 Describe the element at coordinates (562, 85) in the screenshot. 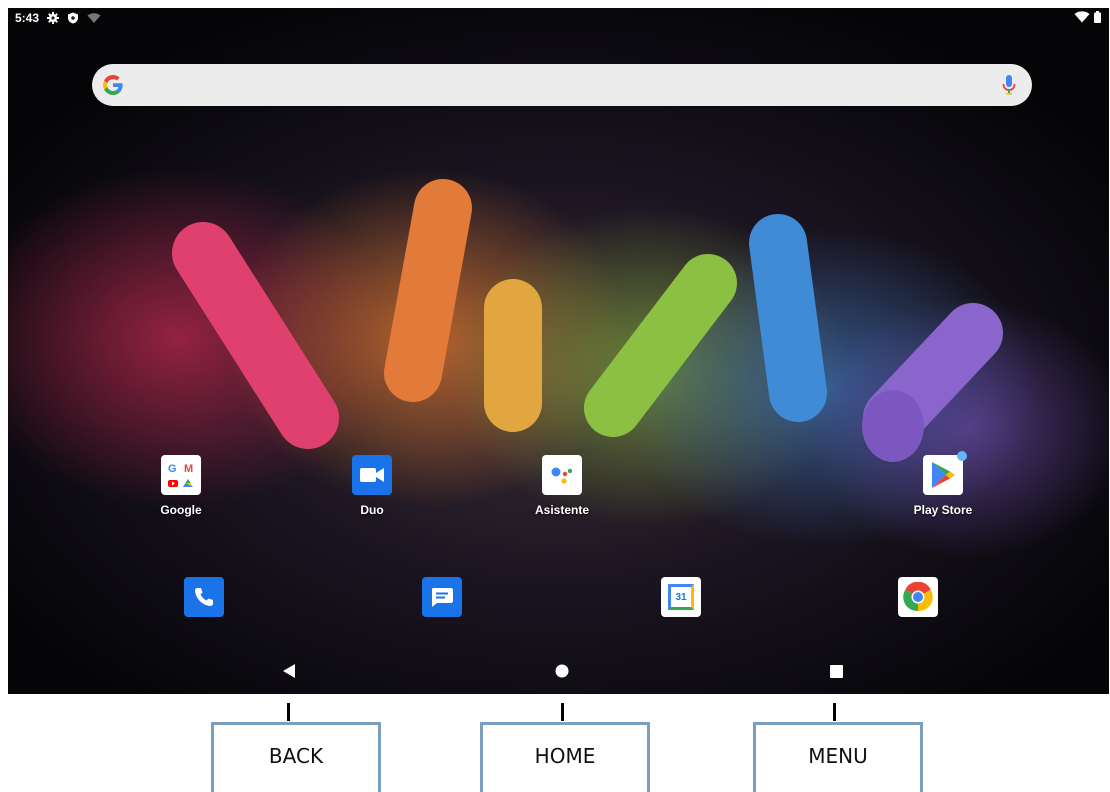

I see `google-search-bar` at that location.